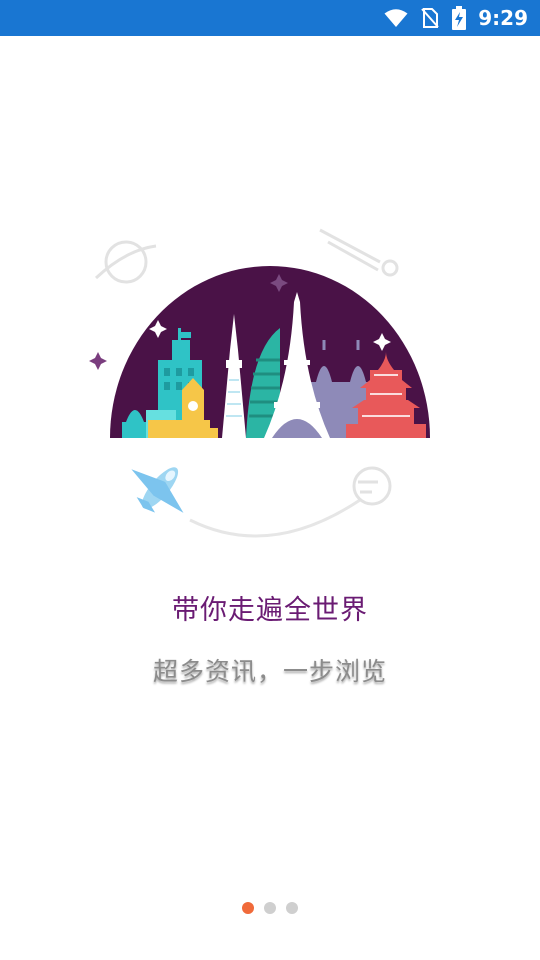 Image resolution: width=540 pixels, height=960 pixels. Describe the element at coordinates (270, 18) in the screenshot. I see `status-bar: 9:29` at that location.